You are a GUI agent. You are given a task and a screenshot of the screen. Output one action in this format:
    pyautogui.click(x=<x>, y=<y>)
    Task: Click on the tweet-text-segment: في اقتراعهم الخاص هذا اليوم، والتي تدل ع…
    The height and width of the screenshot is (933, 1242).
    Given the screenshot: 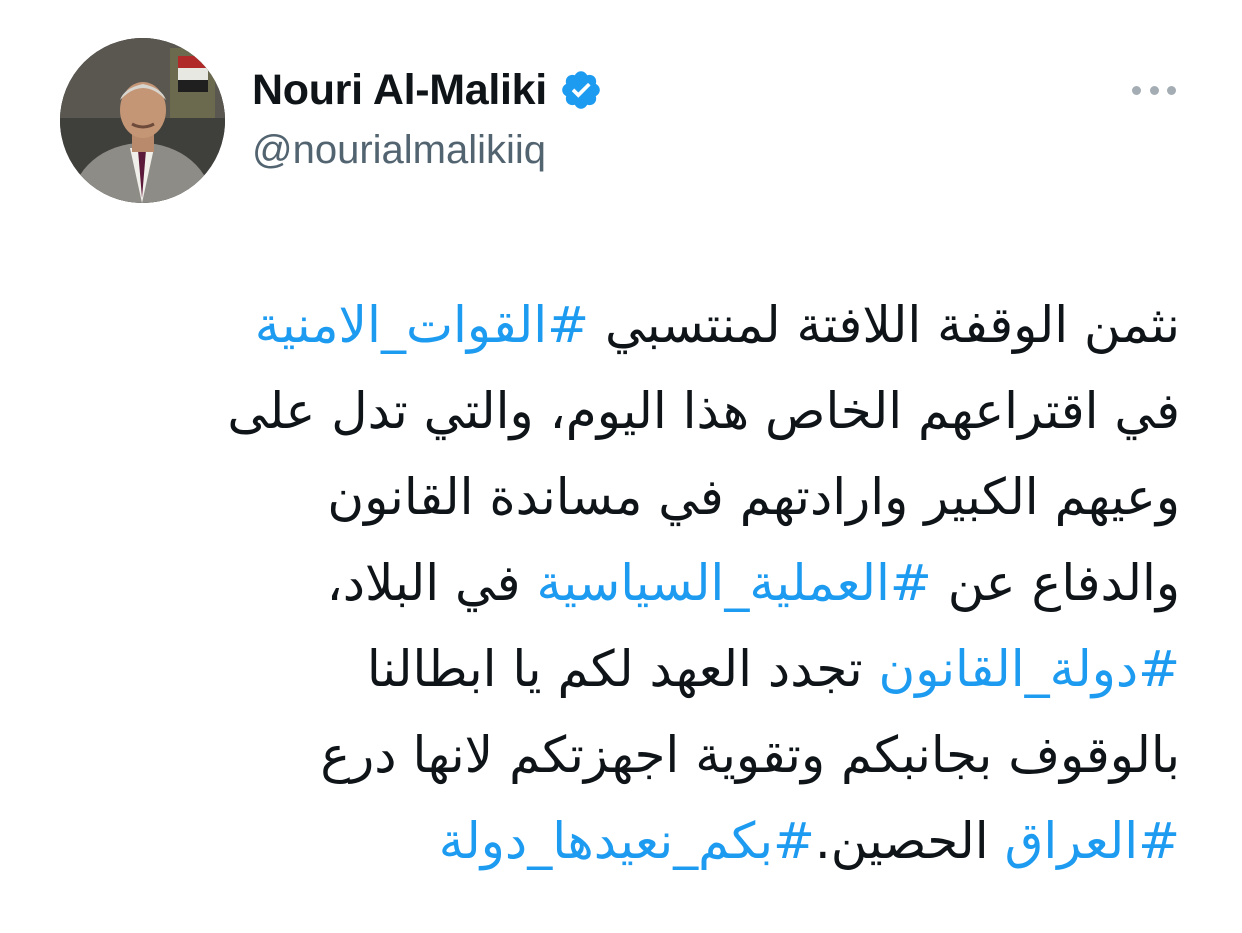 What is the action you would take?
    pyautogui.click(x=703, y=411)
    